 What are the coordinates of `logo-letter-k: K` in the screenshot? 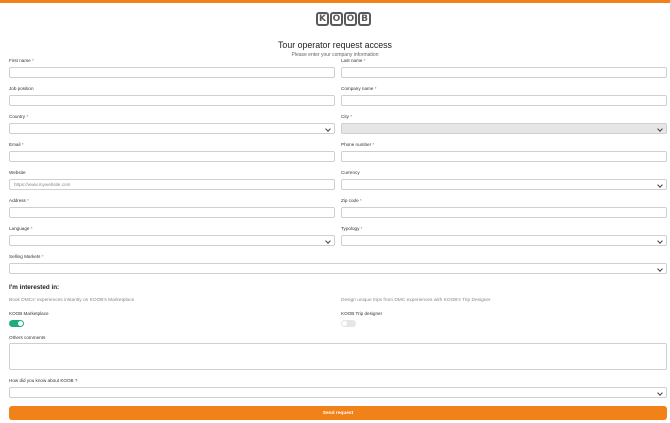 It's located at (322, 19).